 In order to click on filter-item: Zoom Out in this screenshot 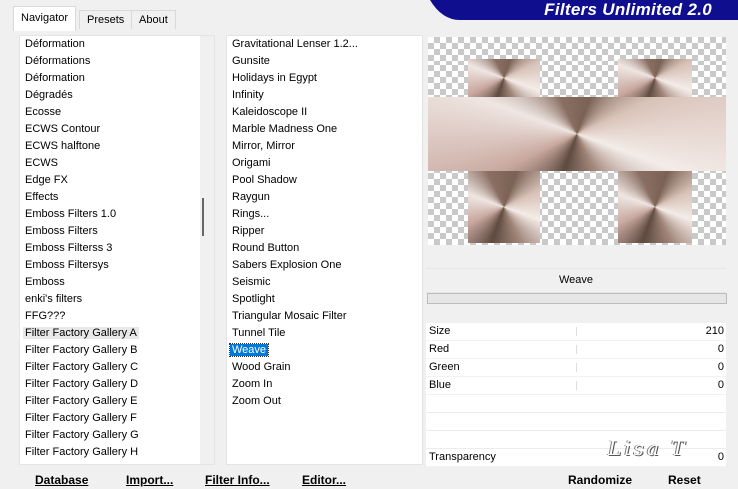, I will do `click(324, 401)`.